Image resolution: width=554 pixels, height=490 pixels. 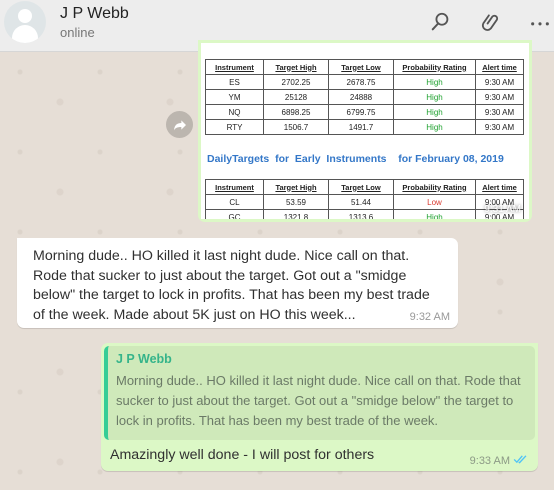 What do you see at coordinates (144, 359) in the screenshot?
I see `quote-author: J P Webb` at bounding box center [144, 359].